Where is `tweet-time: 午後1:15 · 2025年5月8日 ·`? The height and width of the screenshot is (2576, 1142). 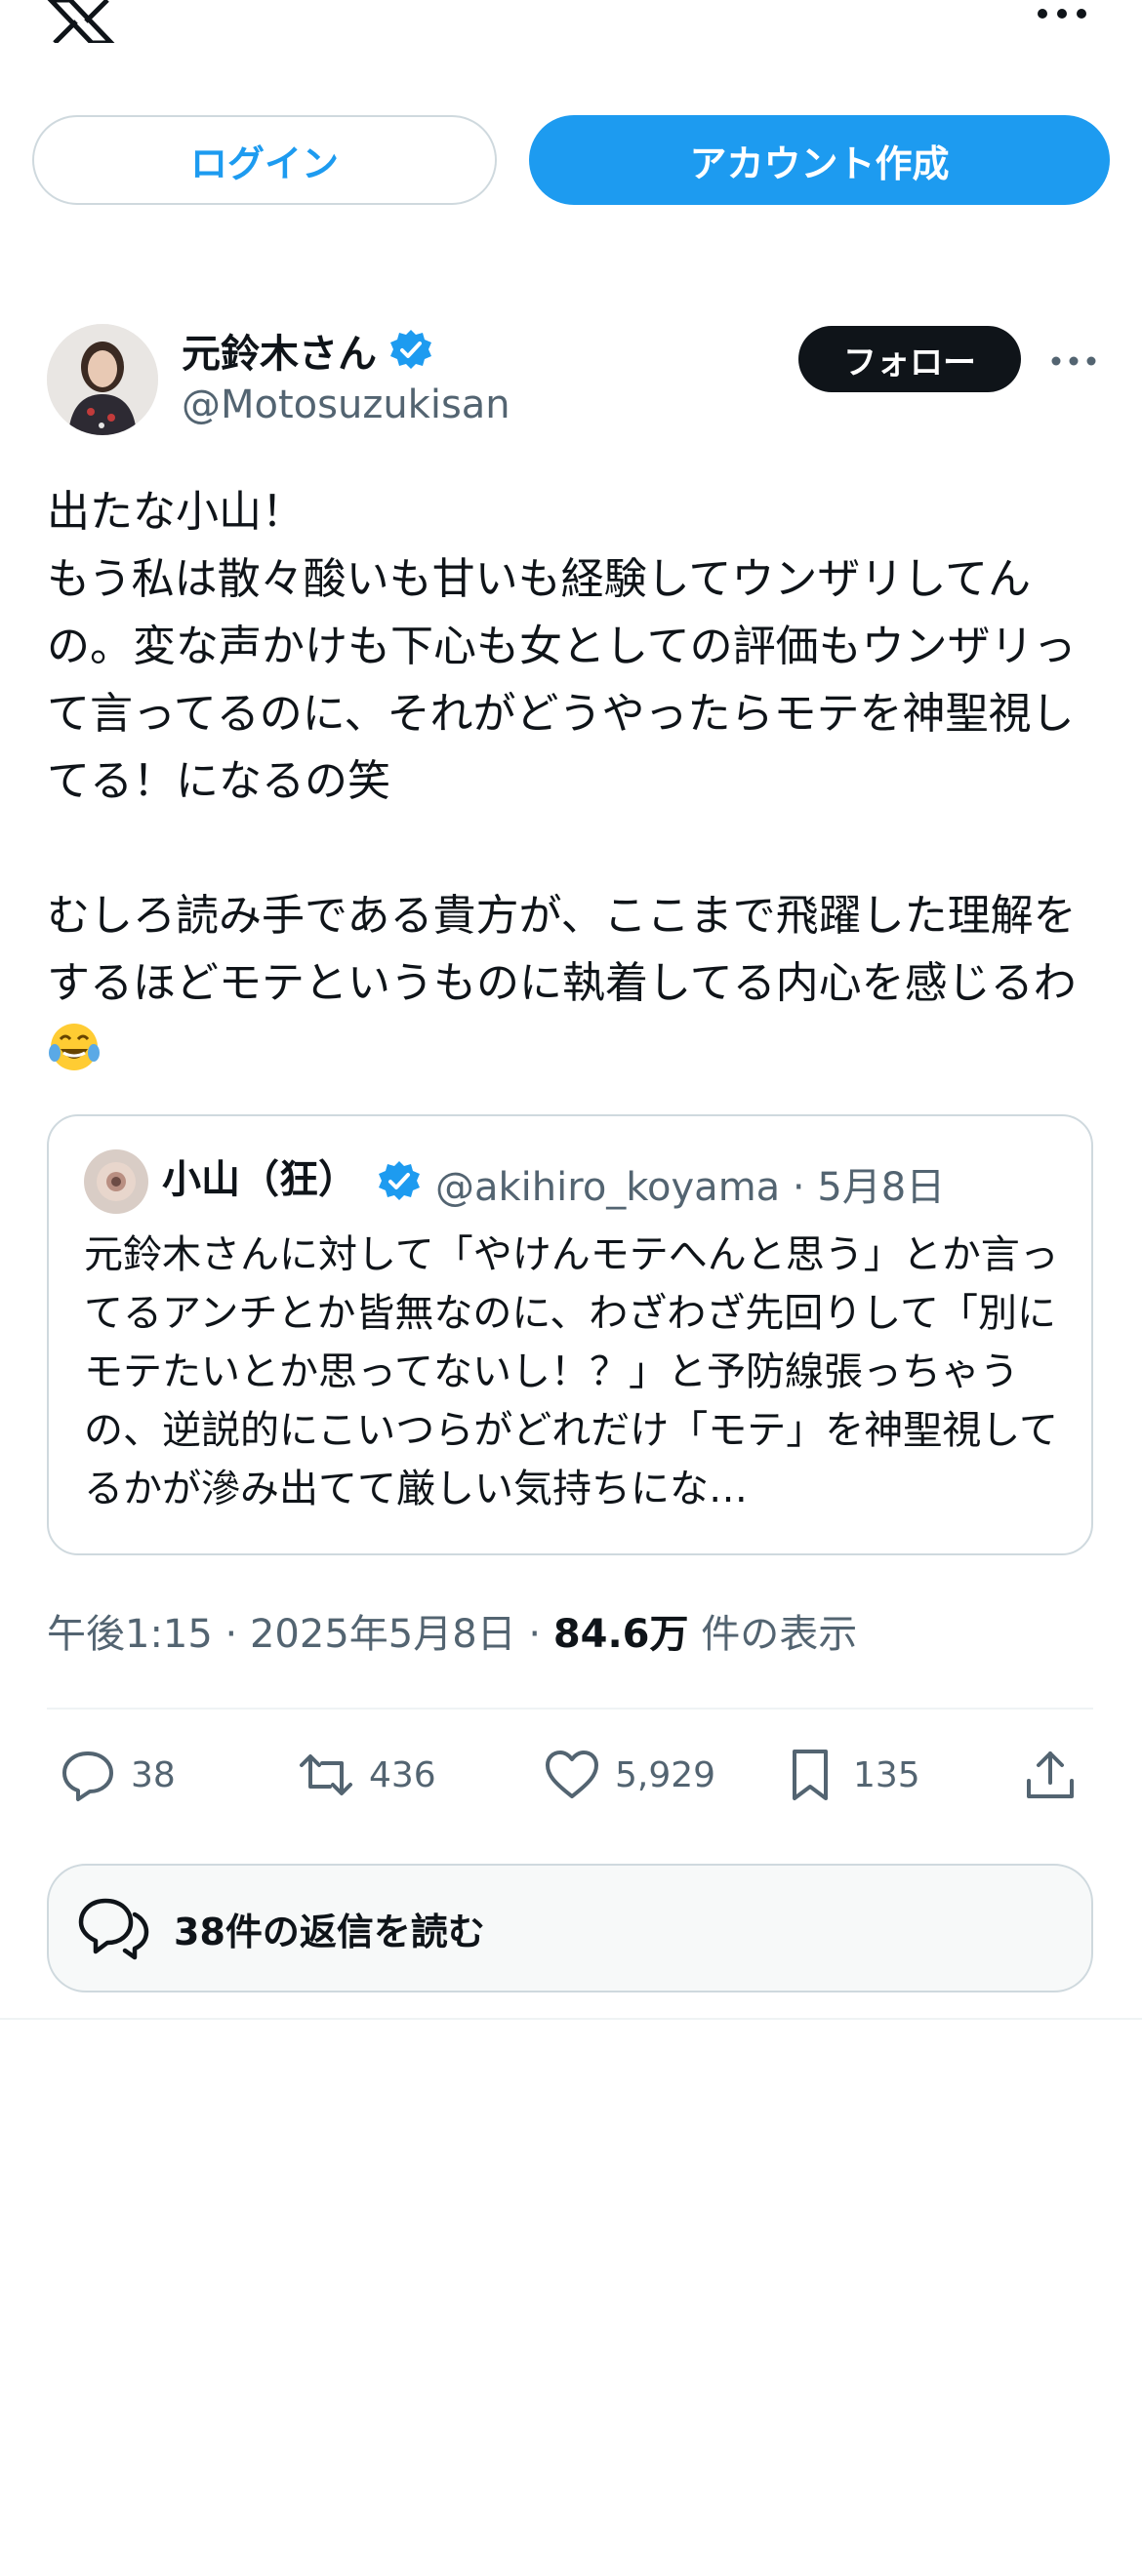 tweet-time: 午後1:15 · 2025年5月8日 · is located at coordinates (300, 1634).